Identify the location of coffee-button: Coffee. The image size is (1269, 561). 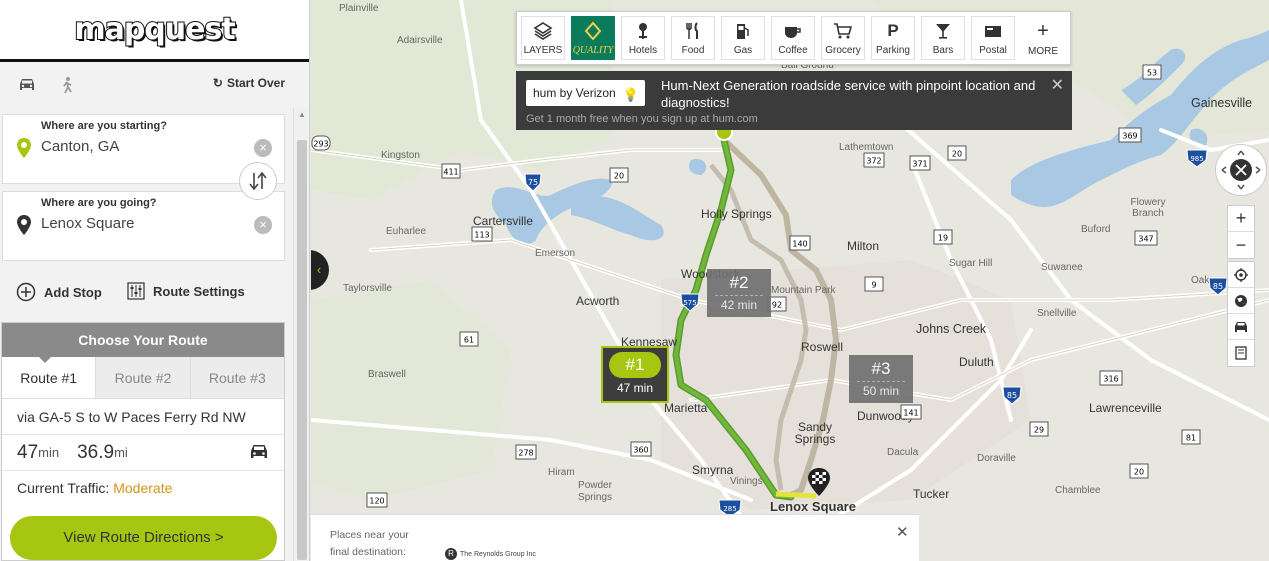
(793, 38).